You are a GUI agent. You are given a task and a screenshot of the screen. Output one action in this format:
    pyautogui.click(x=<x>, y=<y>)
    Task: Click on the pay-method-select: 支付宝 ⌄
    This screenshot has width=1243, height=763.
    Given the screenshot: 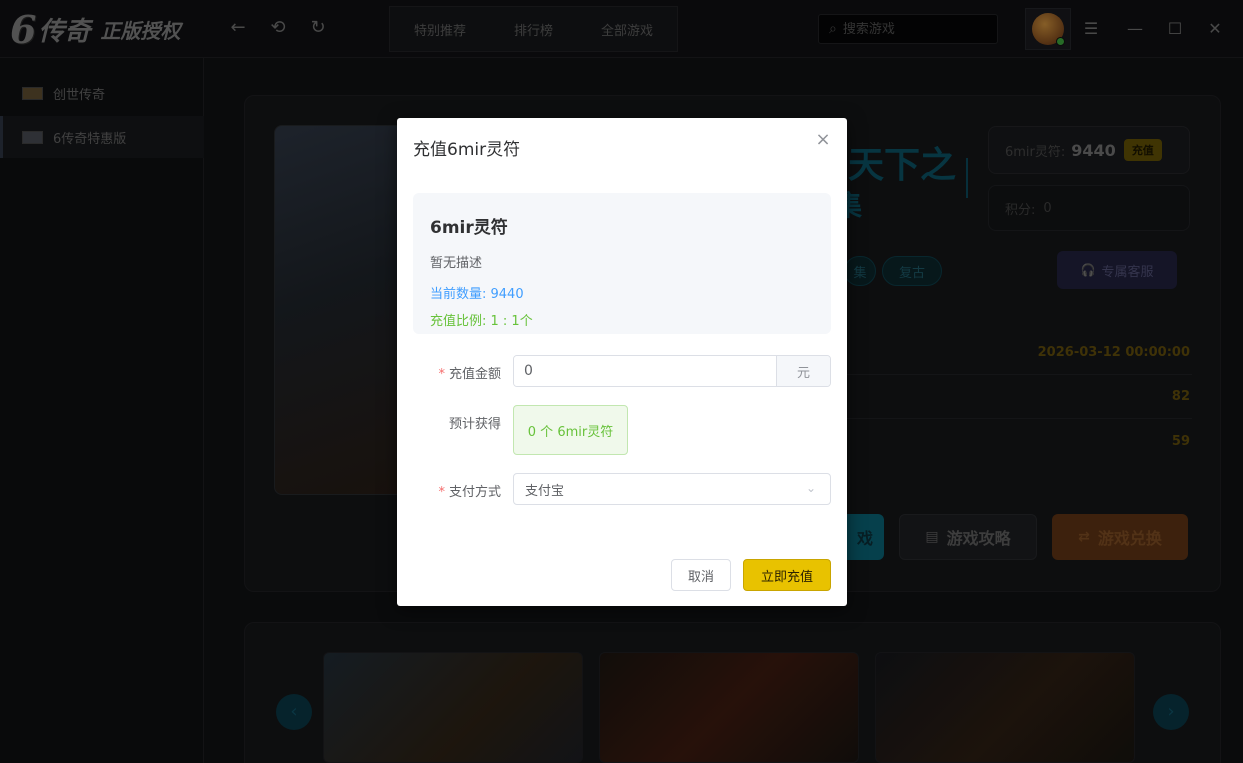 What is the action you would take?
    pyautogui.click(x=672, y=489)
    